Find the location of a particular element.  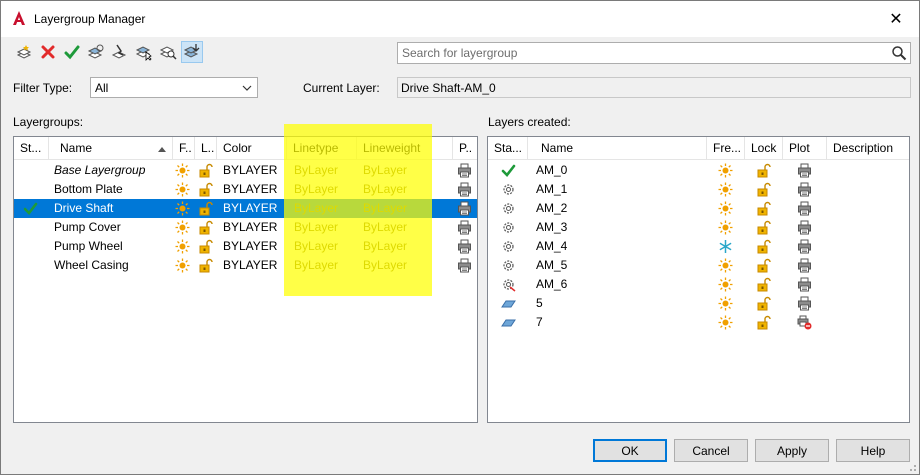

no-plot-icon is located at coordinates (805, 322).